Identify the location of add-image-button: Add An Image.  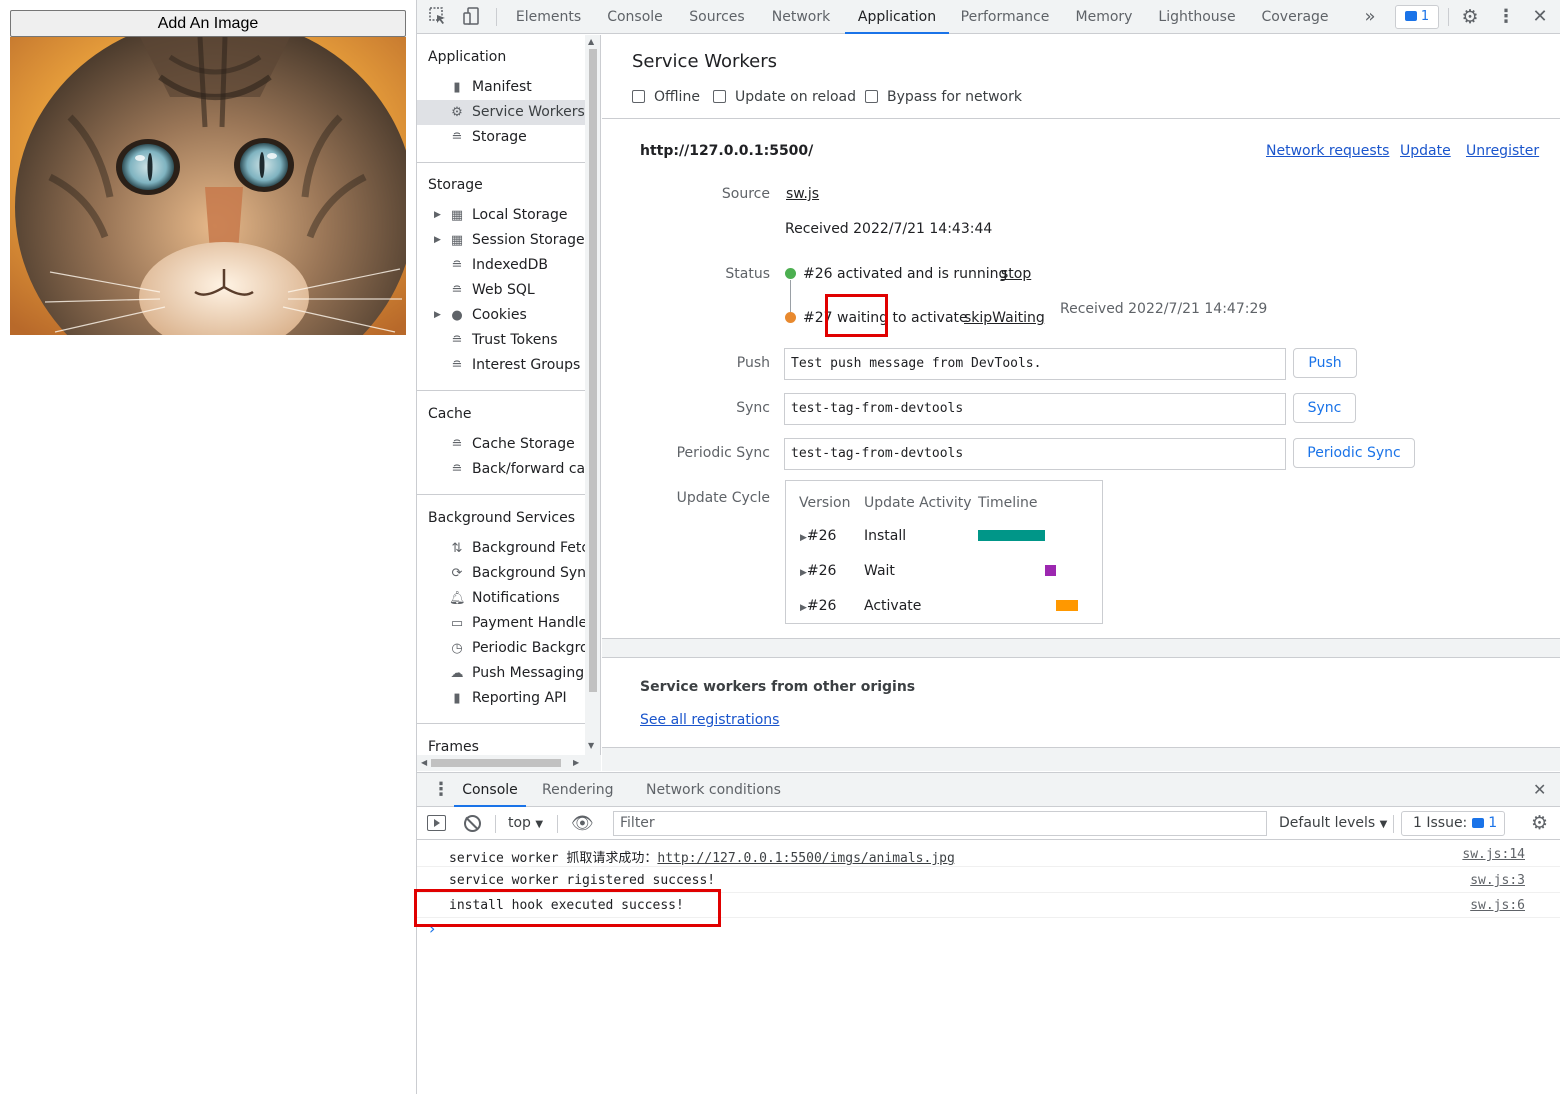
(208, 23).